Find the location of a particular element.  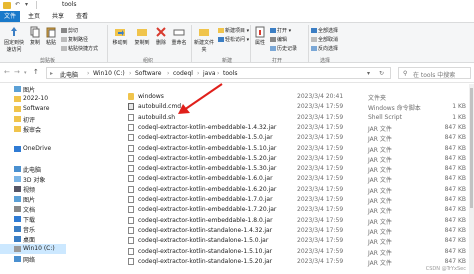

nav-item: 此电脑 is located at coordinates (33, 169).